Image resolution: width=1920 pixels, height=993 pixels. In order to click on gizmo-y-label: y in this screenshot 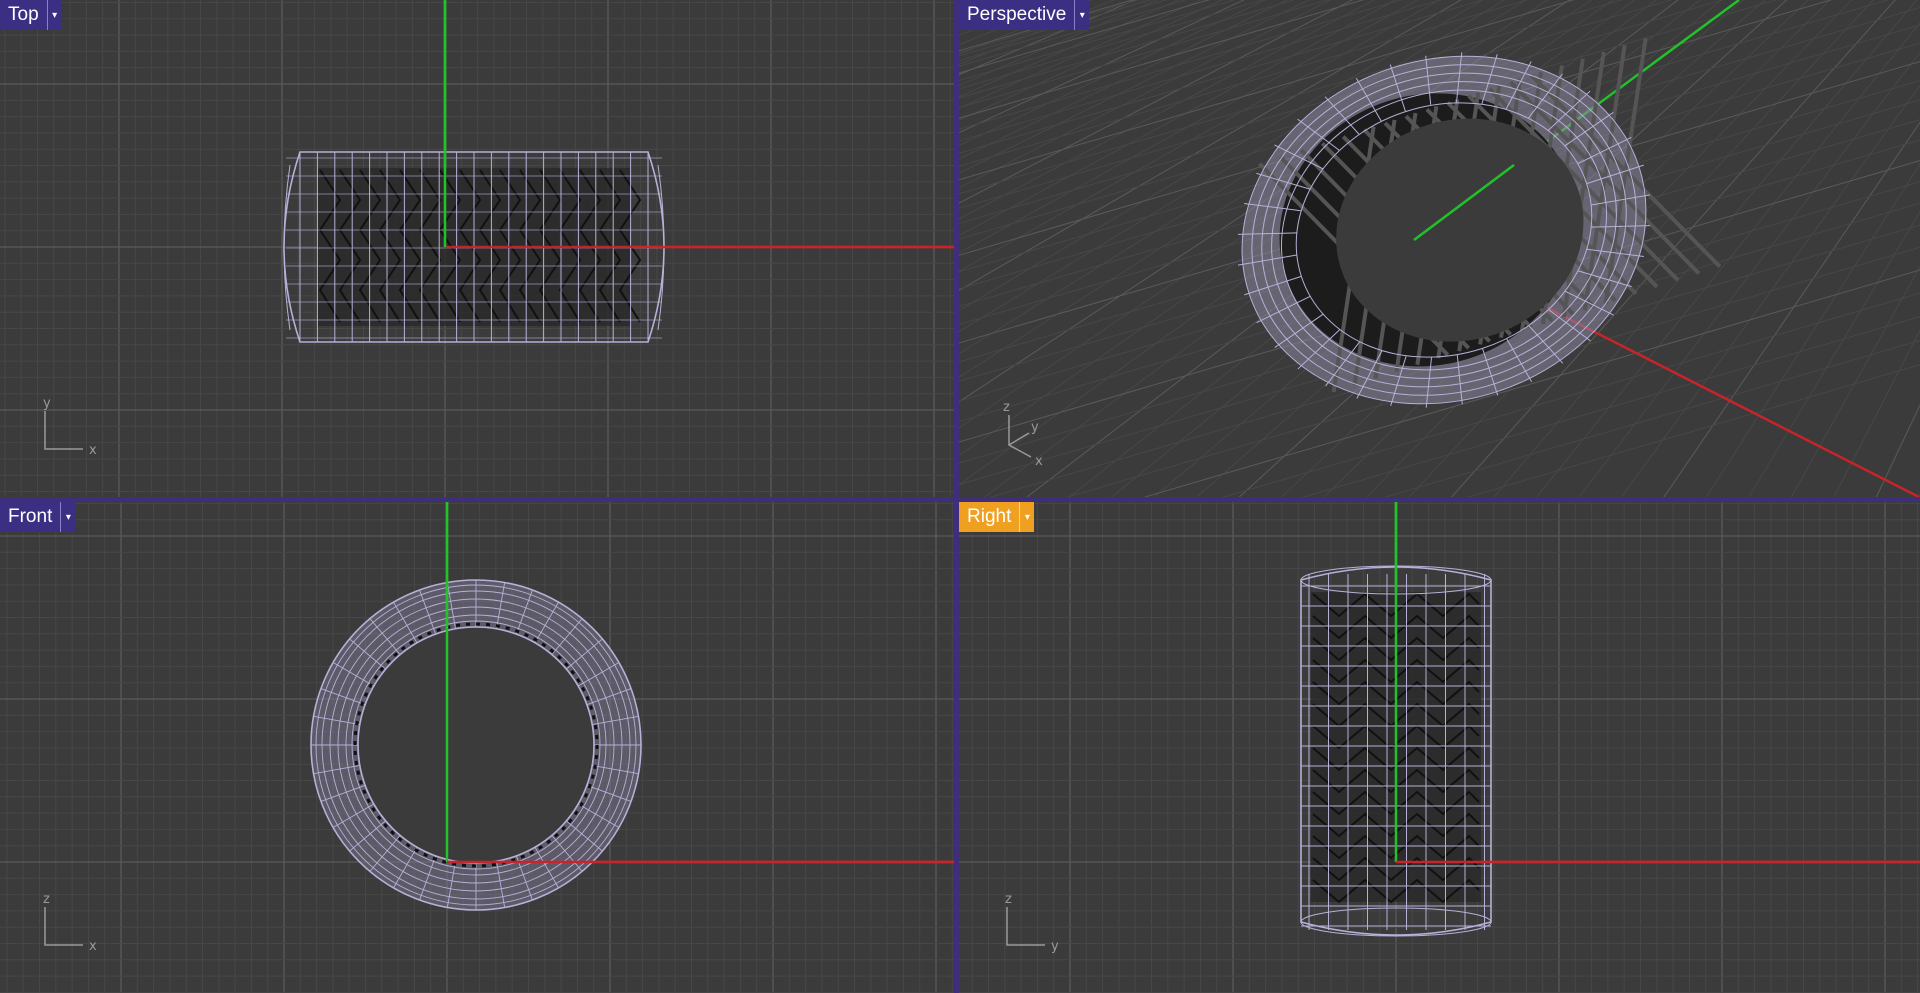, I will do `click(1035, 427)`.